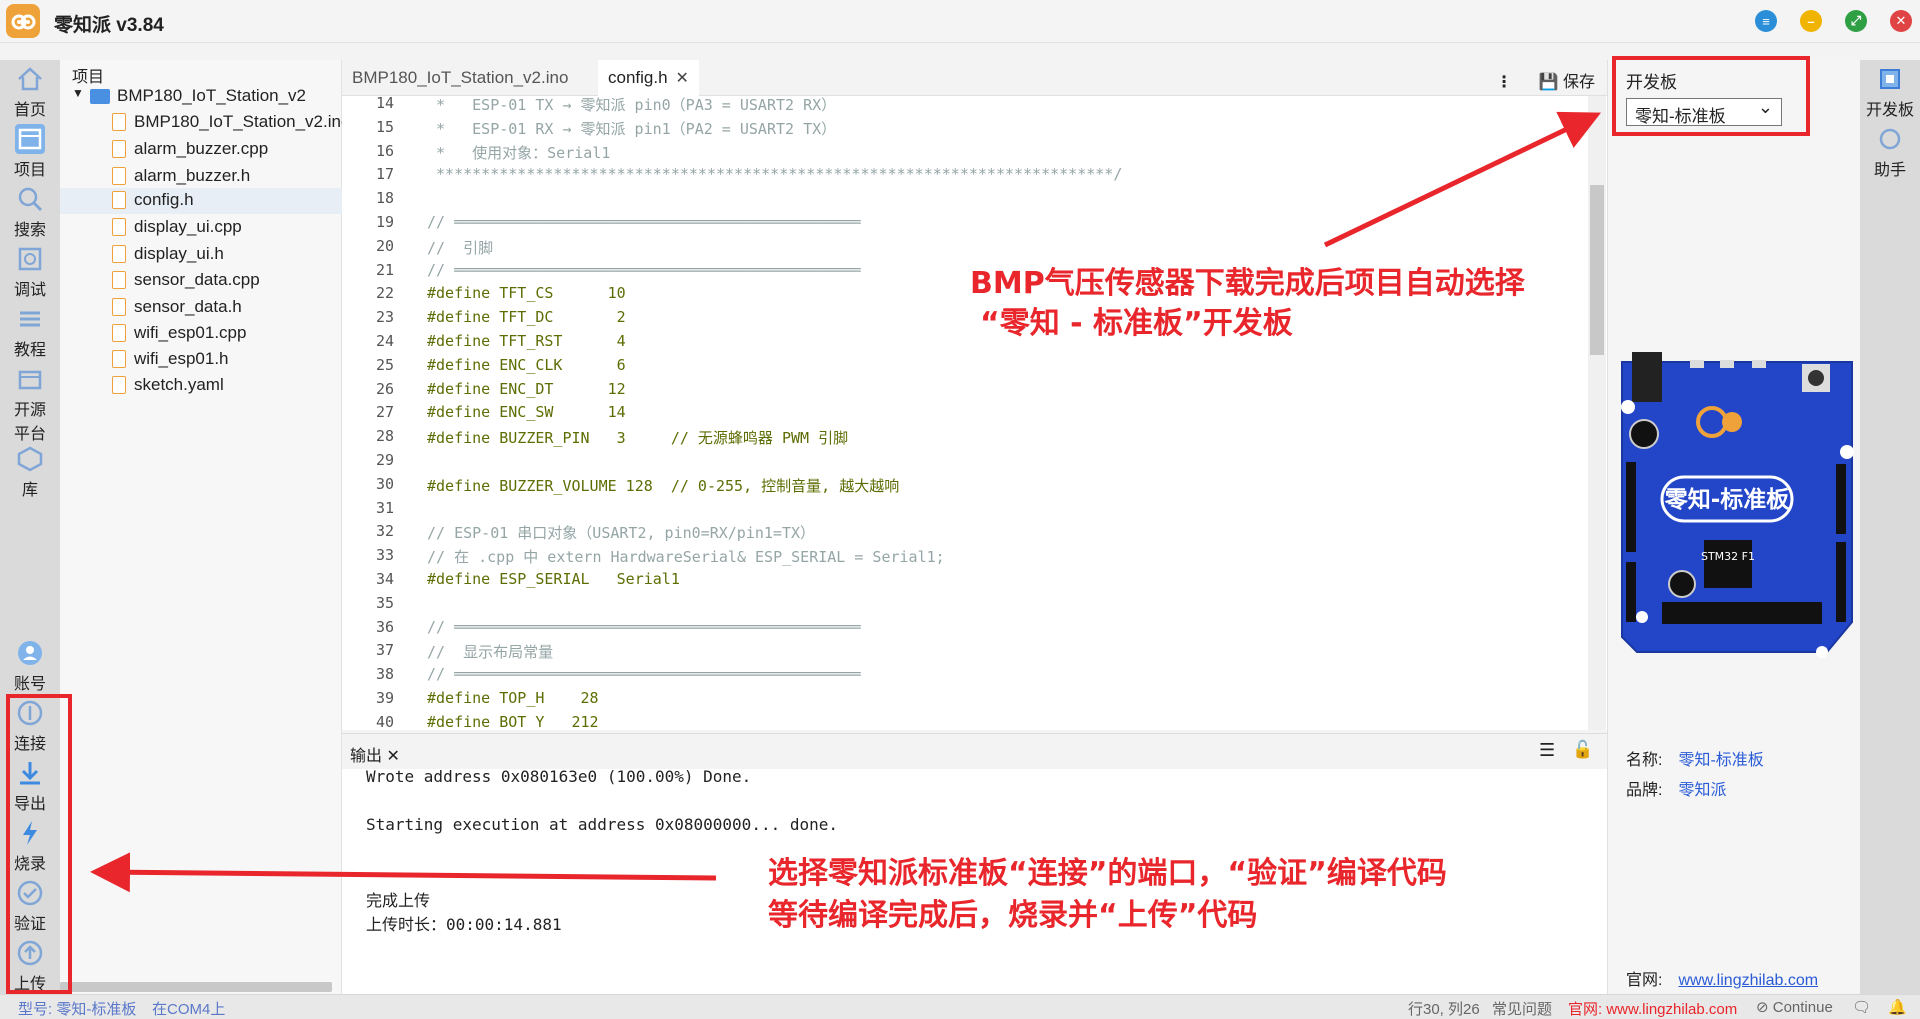 This screenshot has height=1019, width=1920. What do you see at coordinates (1013, 915) in the screenshot?
I see `annotation-bottom-line2: 等待编译完成后，烧录并“上传”代码` at bounding box center [1013, 915].